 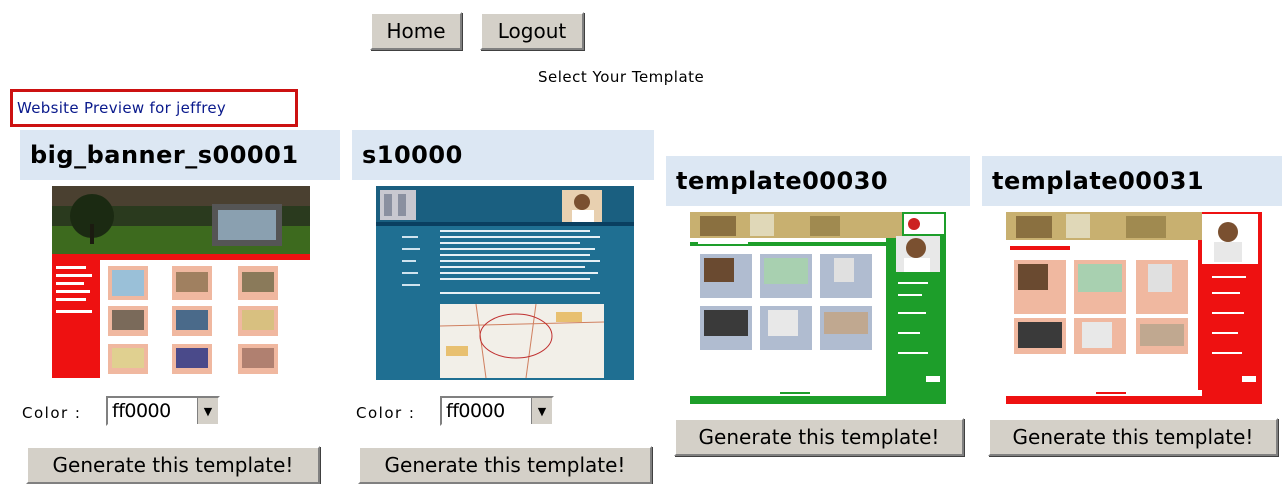 I want to click on template-name-big-banner: big_banner_s00001, so click(x=180, y=155).